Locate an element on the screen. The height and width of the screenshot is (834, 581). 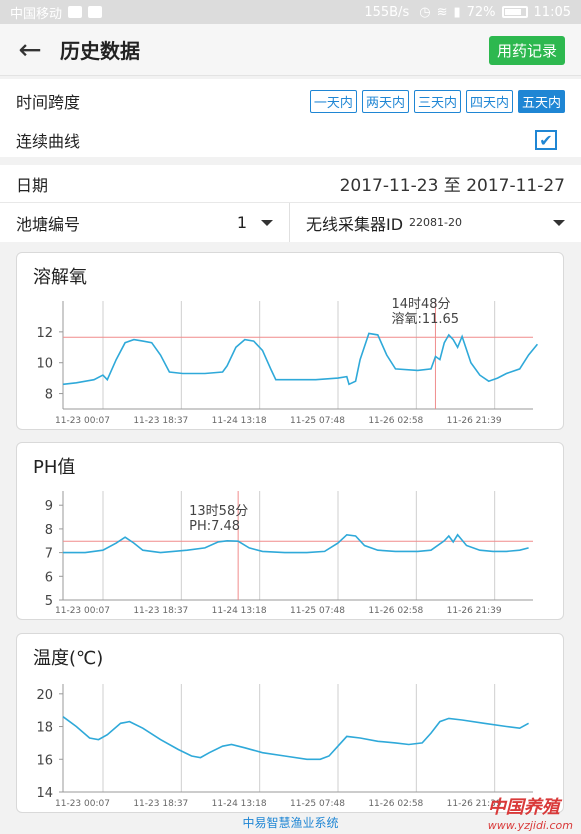
y-tick-label: 5 is located at coordinates (49, 601).